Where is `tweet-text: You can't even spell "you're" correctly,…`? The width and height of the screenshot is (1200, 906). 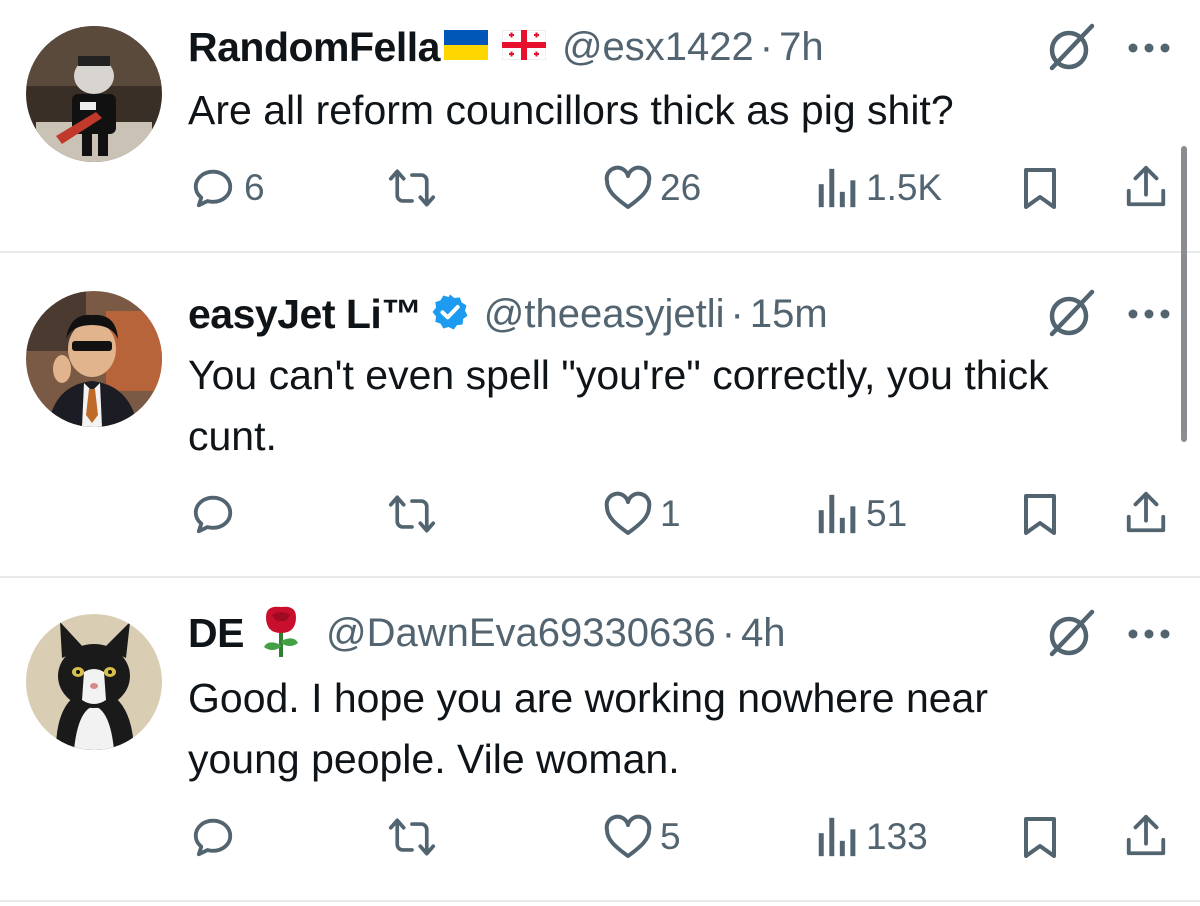 tweet-text: You can't even spell "you're" correctly,… is located at coordinates (618, 405).